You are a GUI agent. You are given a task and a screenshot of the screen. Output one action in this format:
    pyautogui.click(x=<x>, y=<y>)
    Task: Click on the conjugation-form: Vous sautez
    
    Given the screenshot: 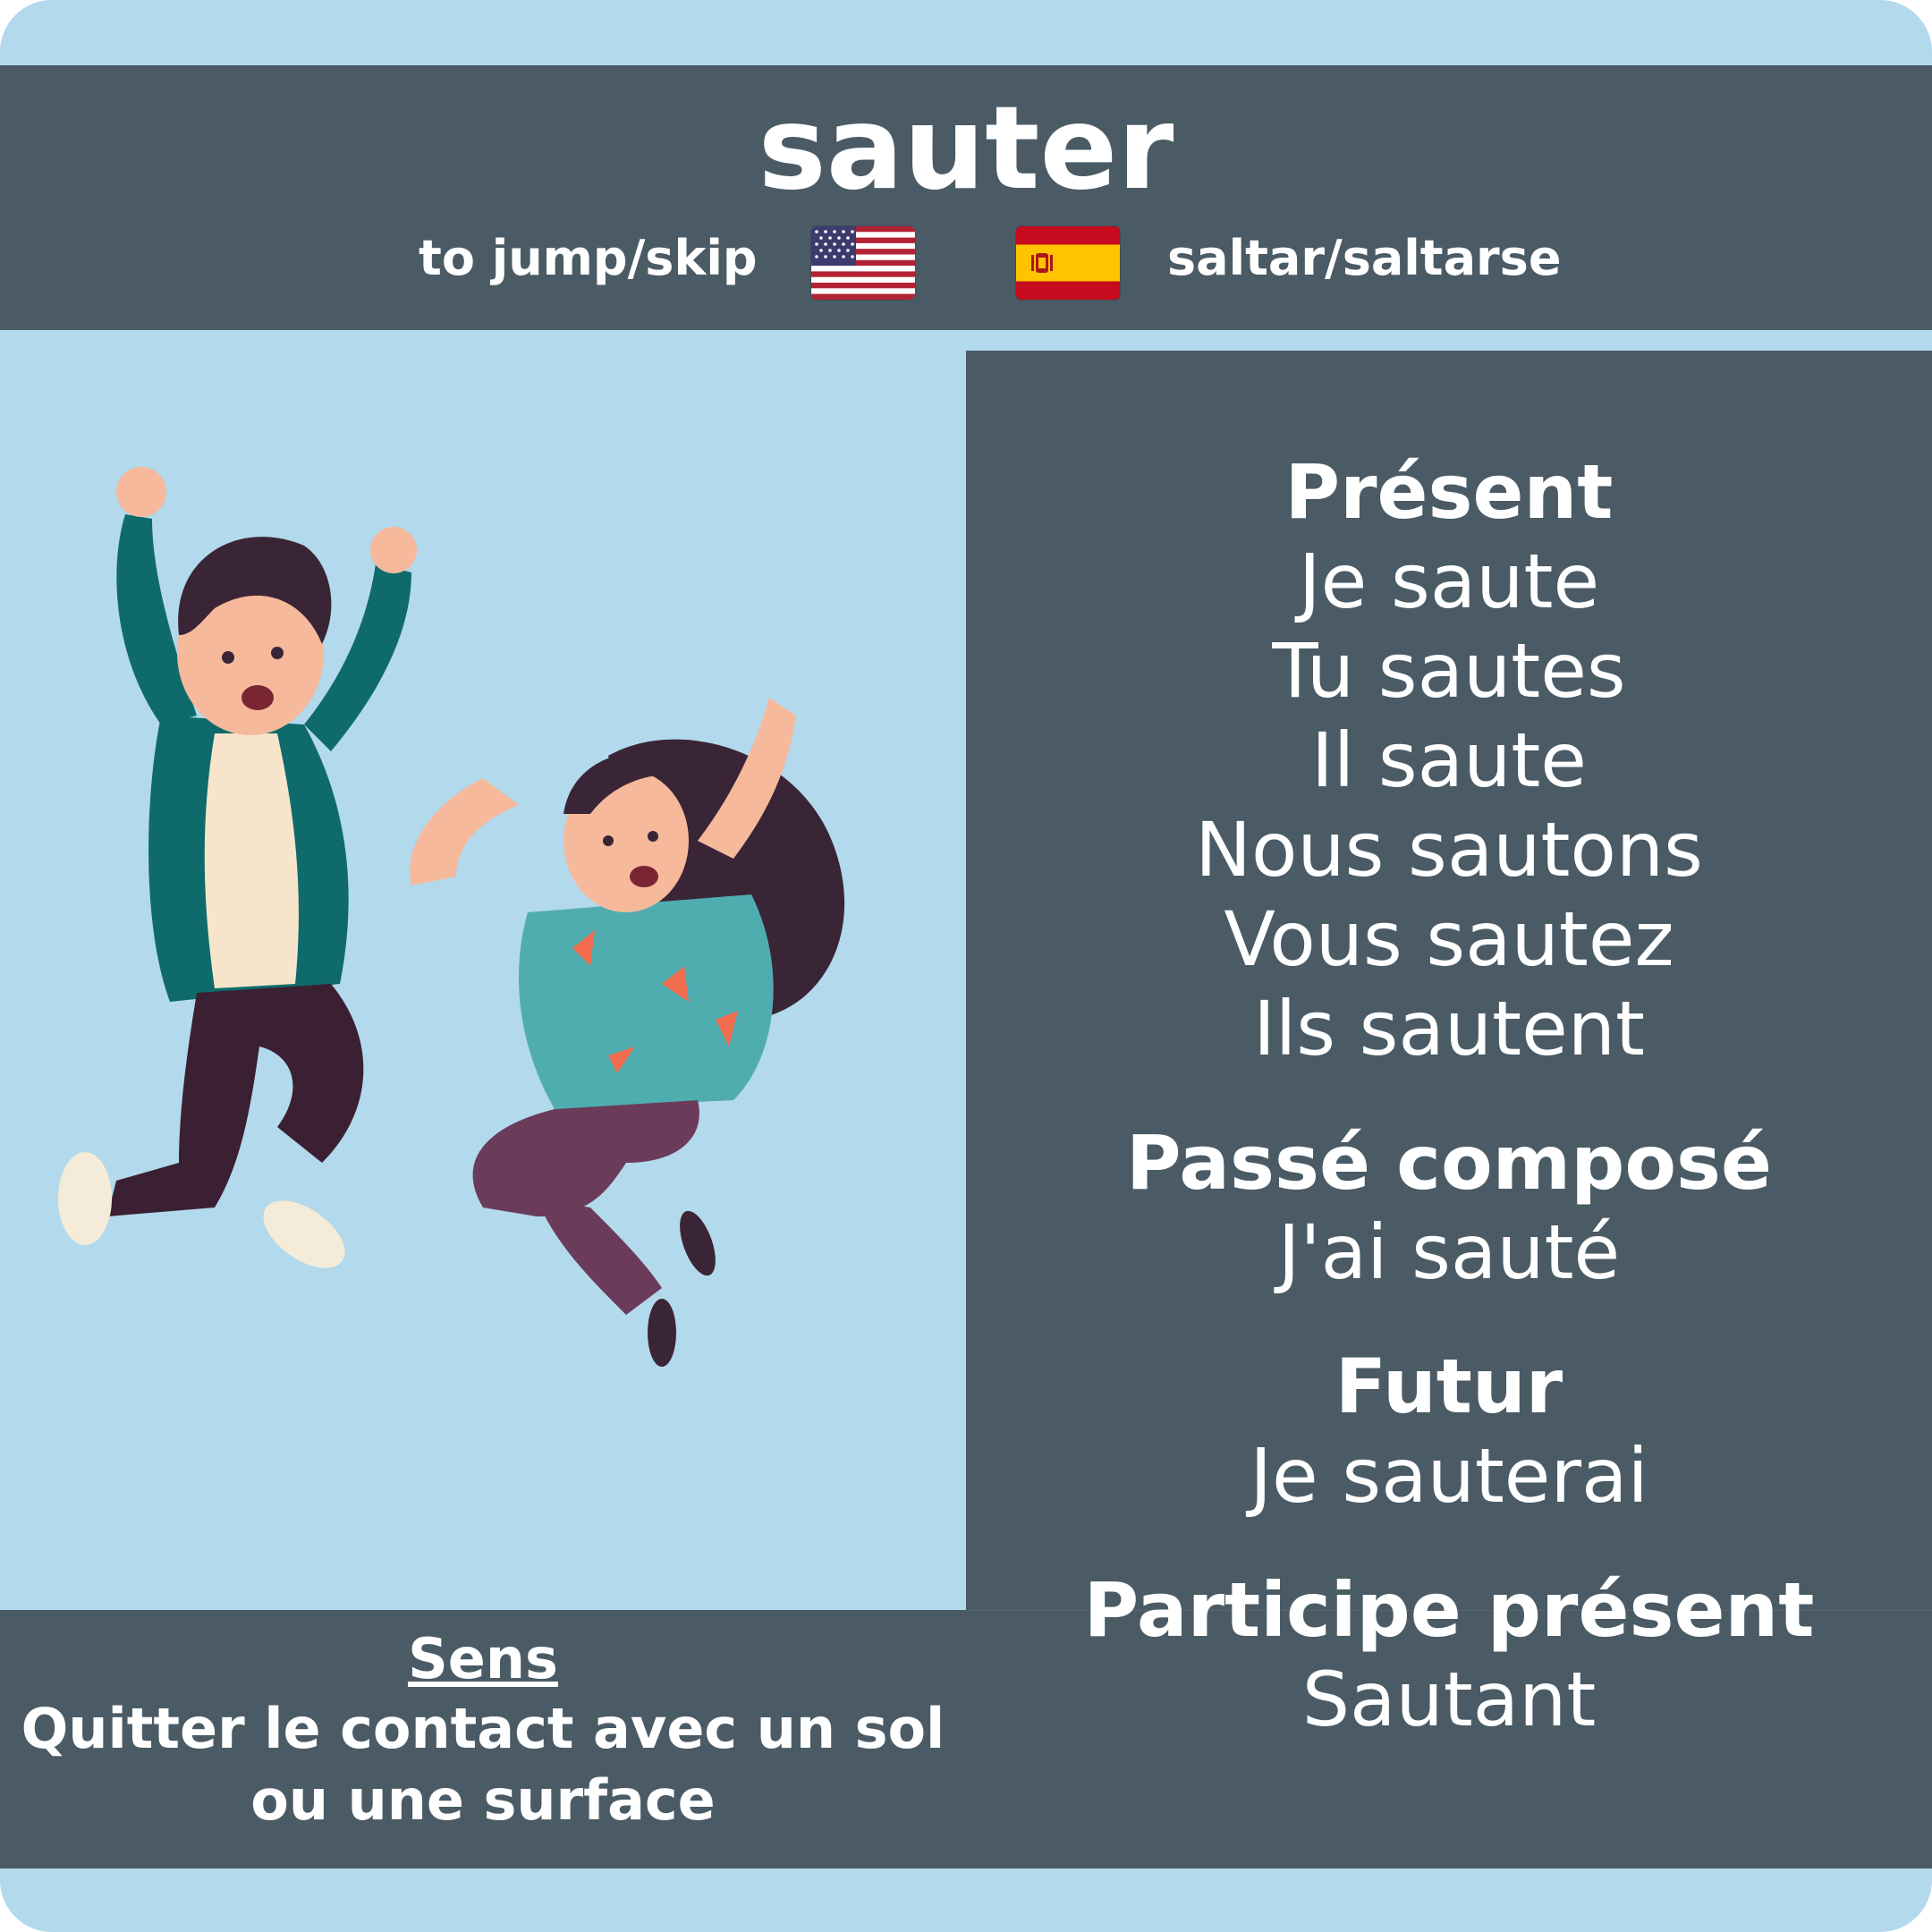 What is the action you would take?
    pyautogui.click(x=1449, y=939)
    